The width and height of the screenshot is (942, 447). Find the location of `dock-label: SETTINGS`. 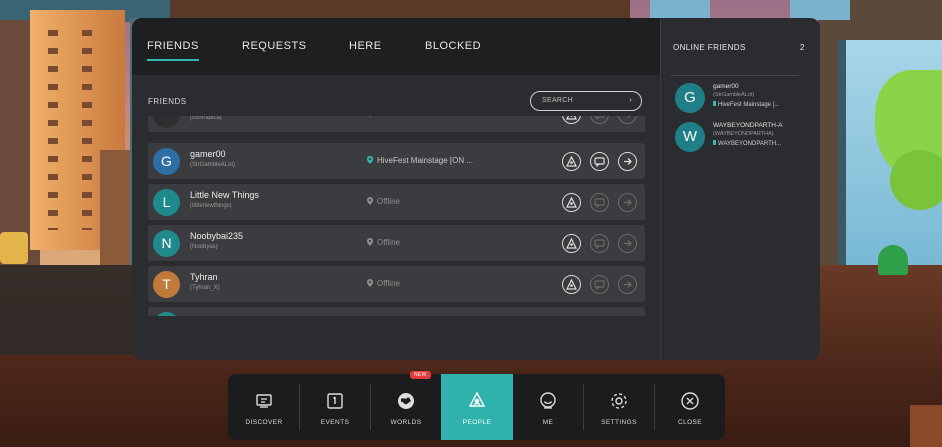

dock-label: SETTINGS is located at coordinates (619, 422).